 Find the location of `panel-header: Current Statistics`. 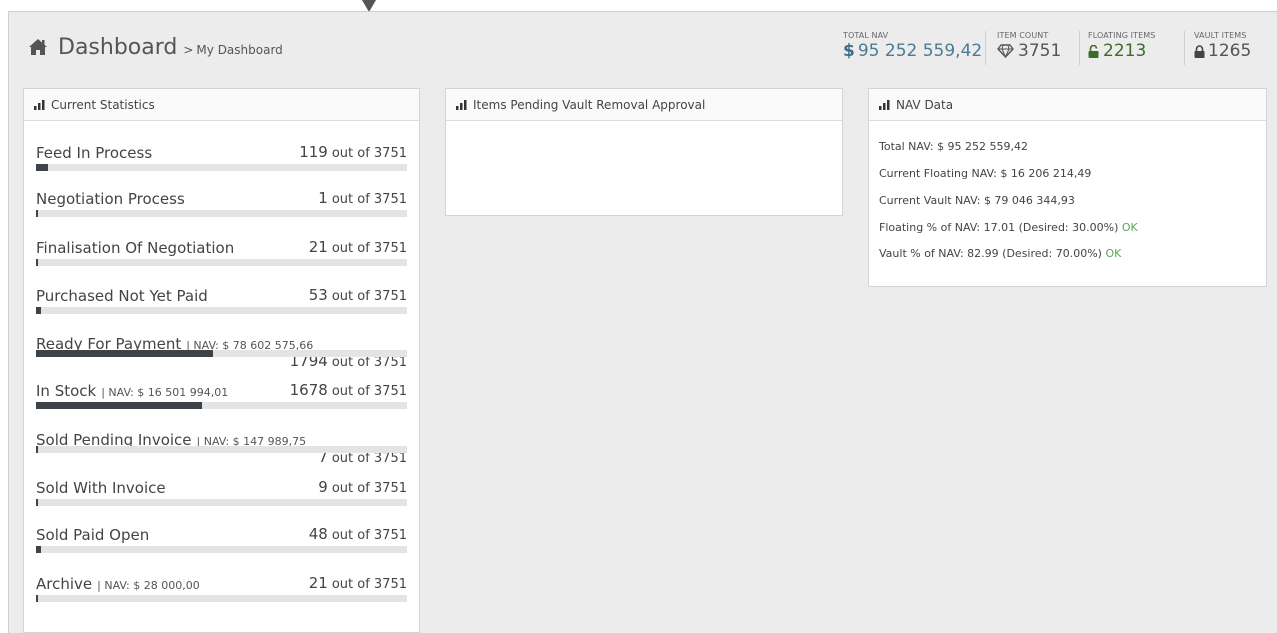

panel-header: Current Statistics is located at coordinates (221, 105).